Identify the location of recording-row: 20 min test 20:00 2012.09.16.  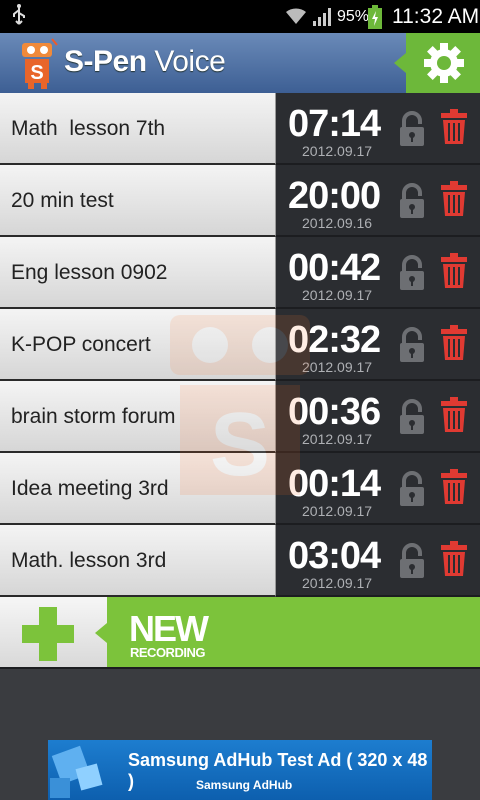
(240, 201).